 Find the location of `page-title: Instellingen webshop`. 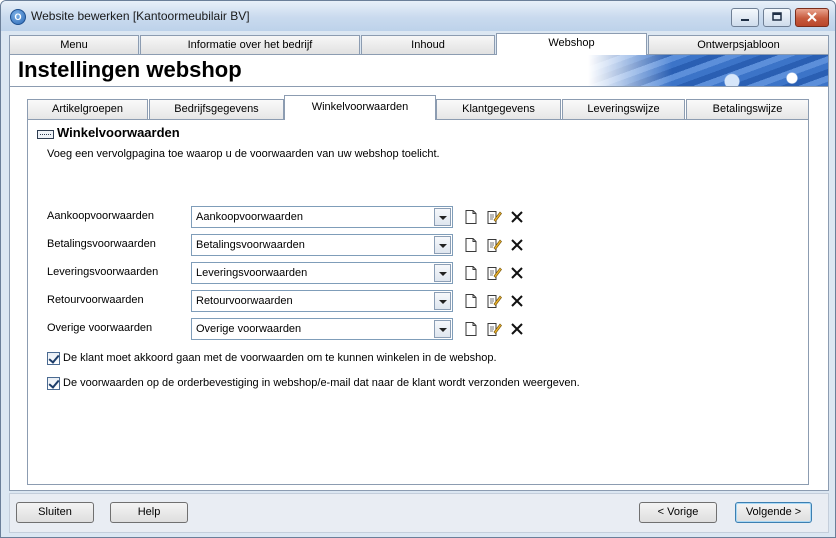

page-title: Instellingen webshop is located at coordinates (130, 69).